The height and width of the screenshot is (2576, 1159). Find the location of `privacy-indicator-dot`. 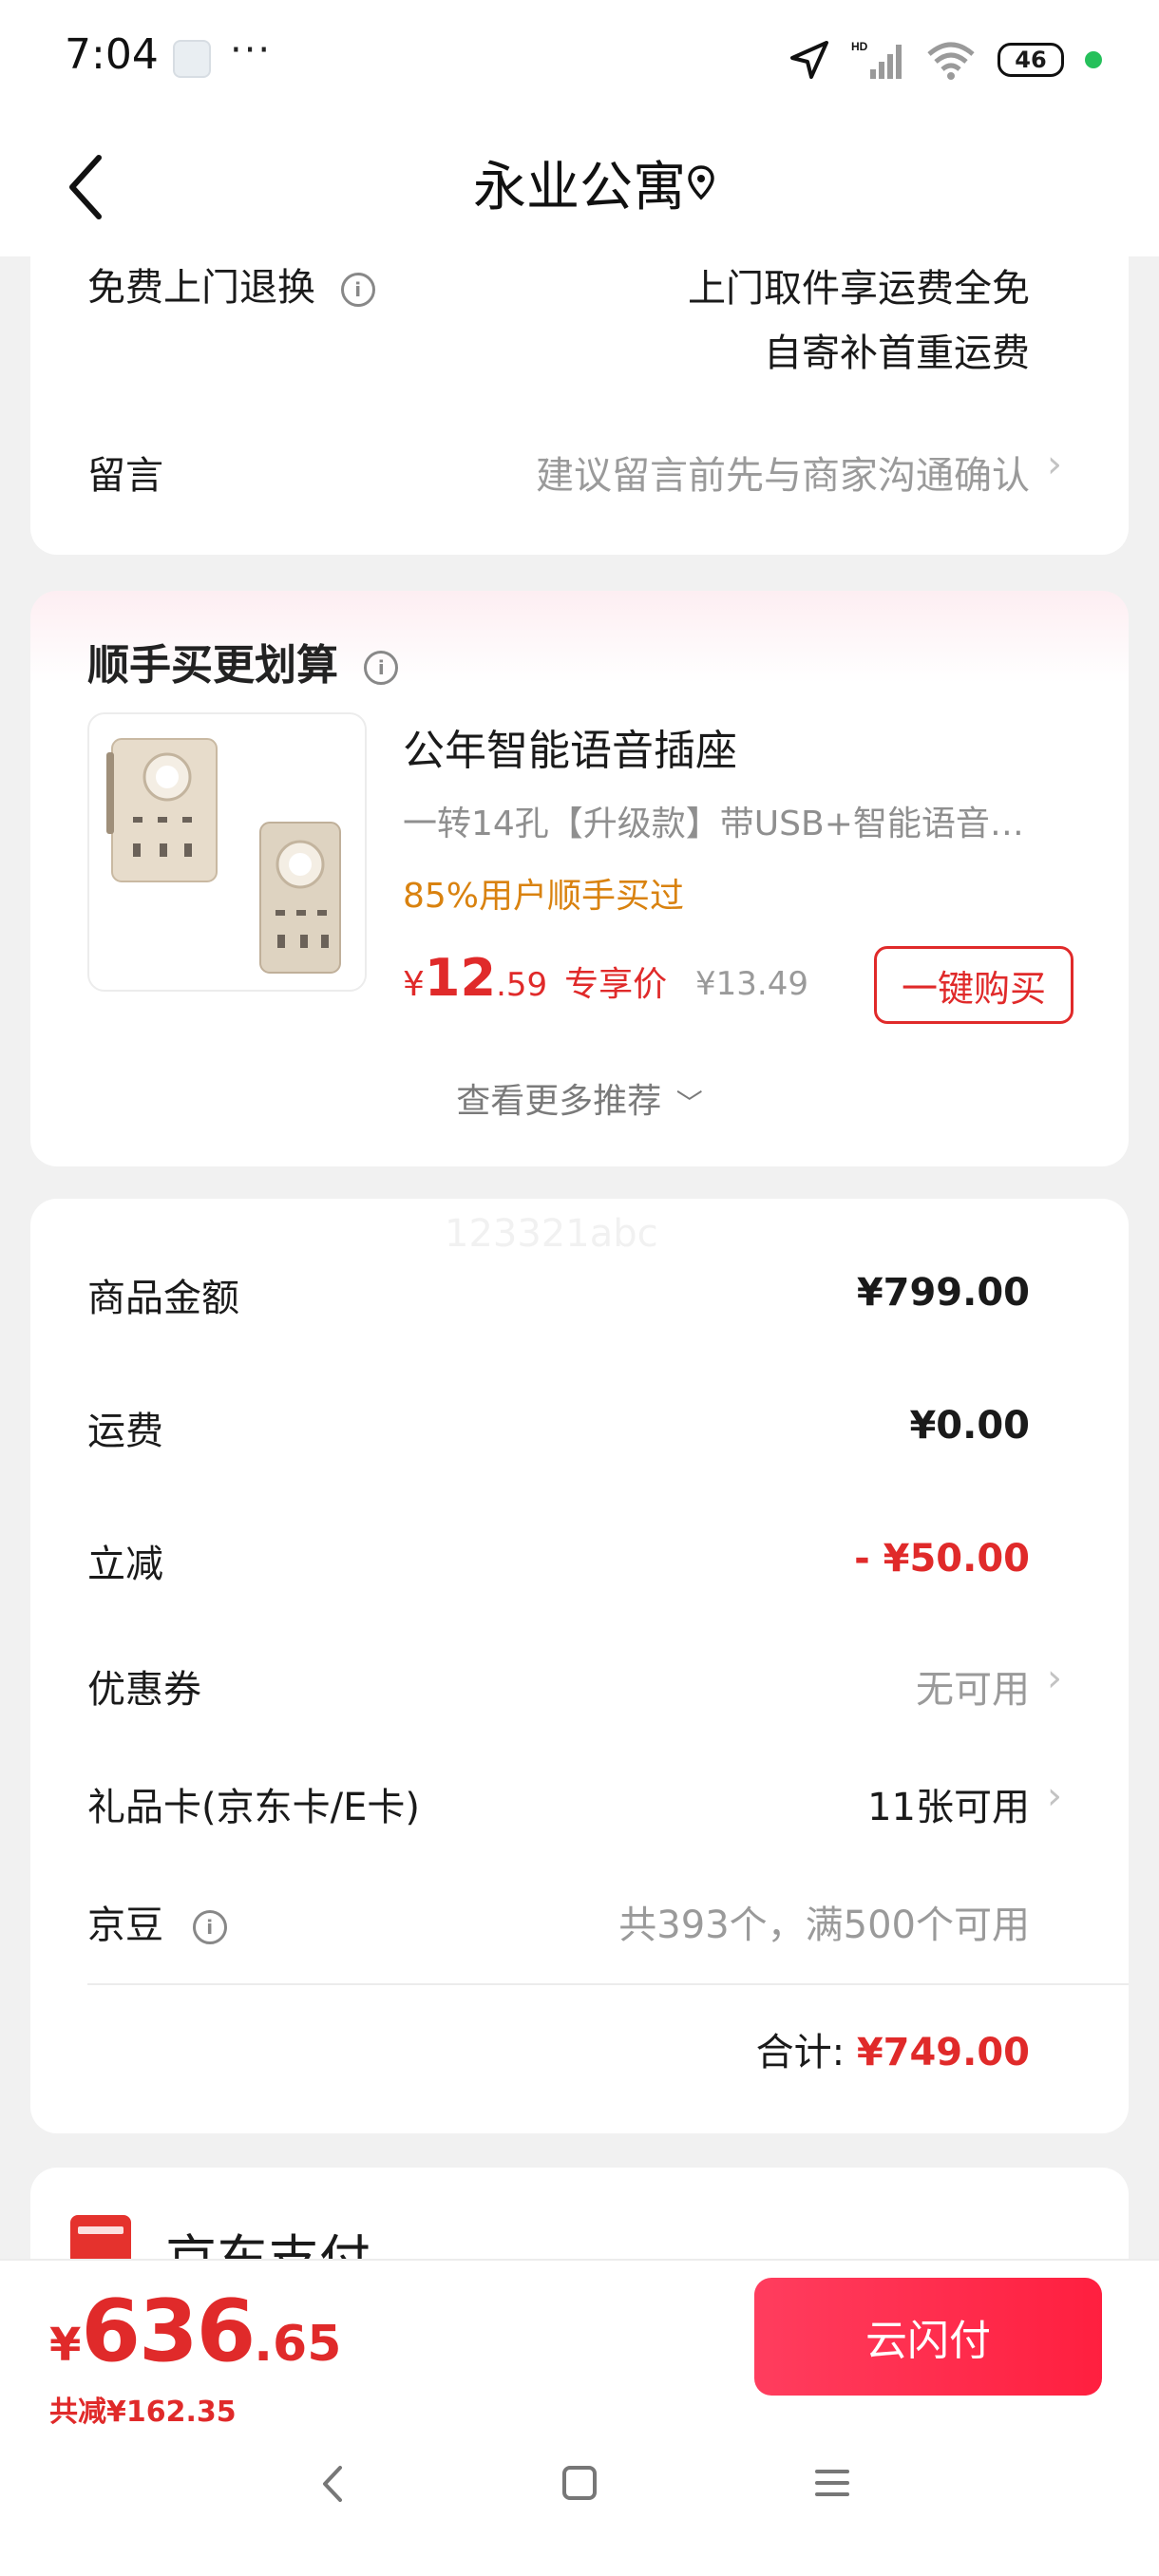

privacy-indicator-dot is located at coordinates (1093, 59).